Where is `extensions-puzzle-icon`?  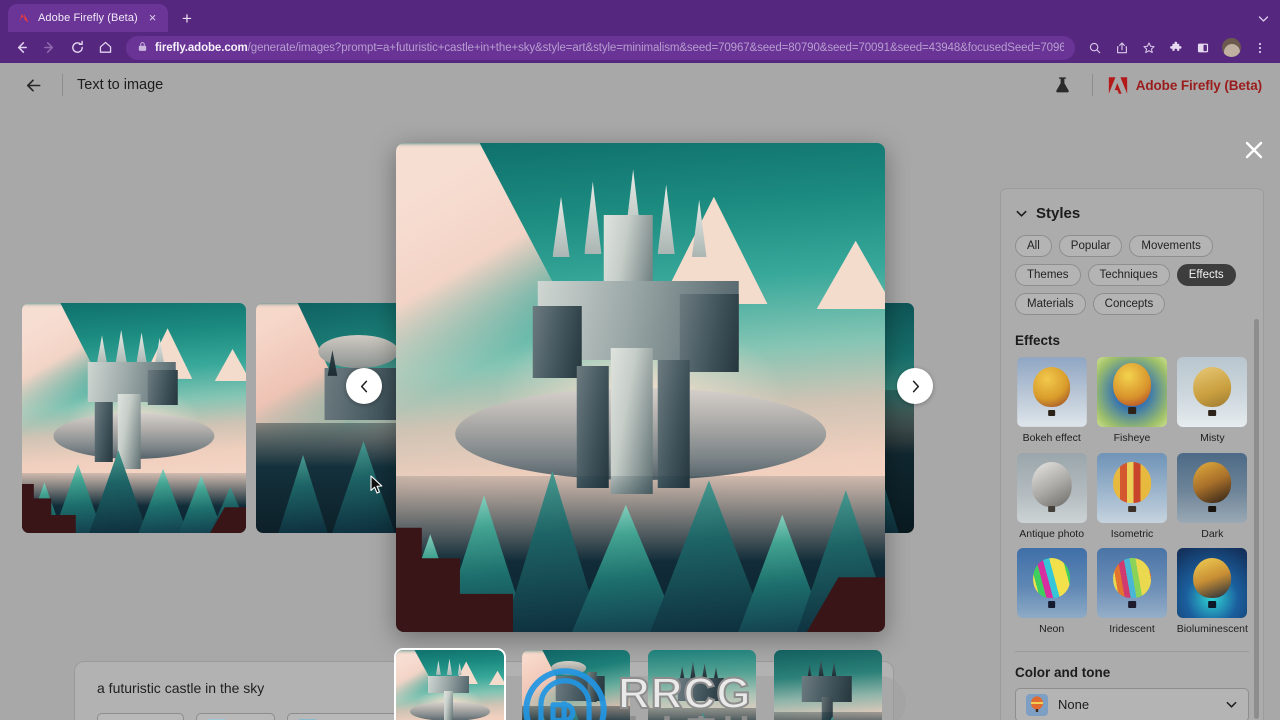
extensions-puzzle-icon is located at coordinates (1176, 48).